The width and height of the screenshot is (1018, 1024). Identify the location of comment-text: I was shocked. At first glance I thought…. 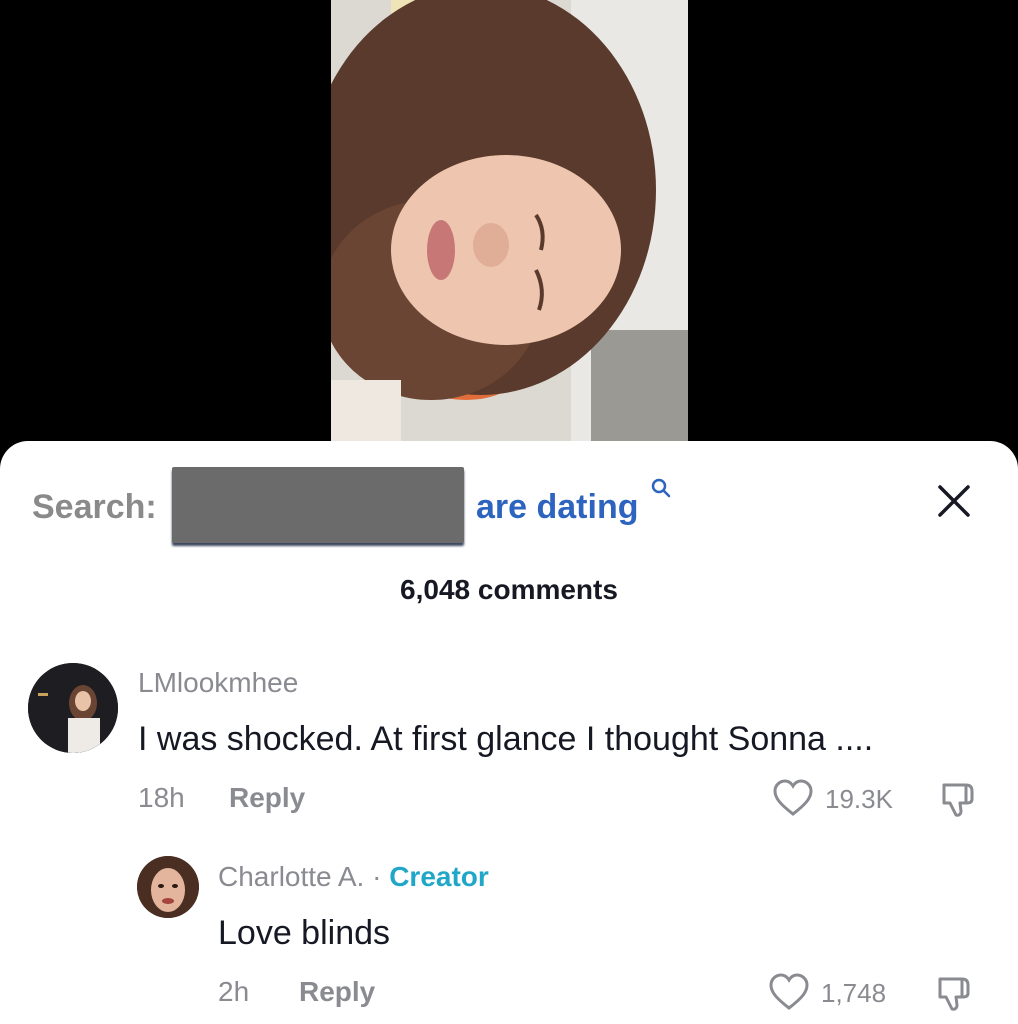
(506, 739).